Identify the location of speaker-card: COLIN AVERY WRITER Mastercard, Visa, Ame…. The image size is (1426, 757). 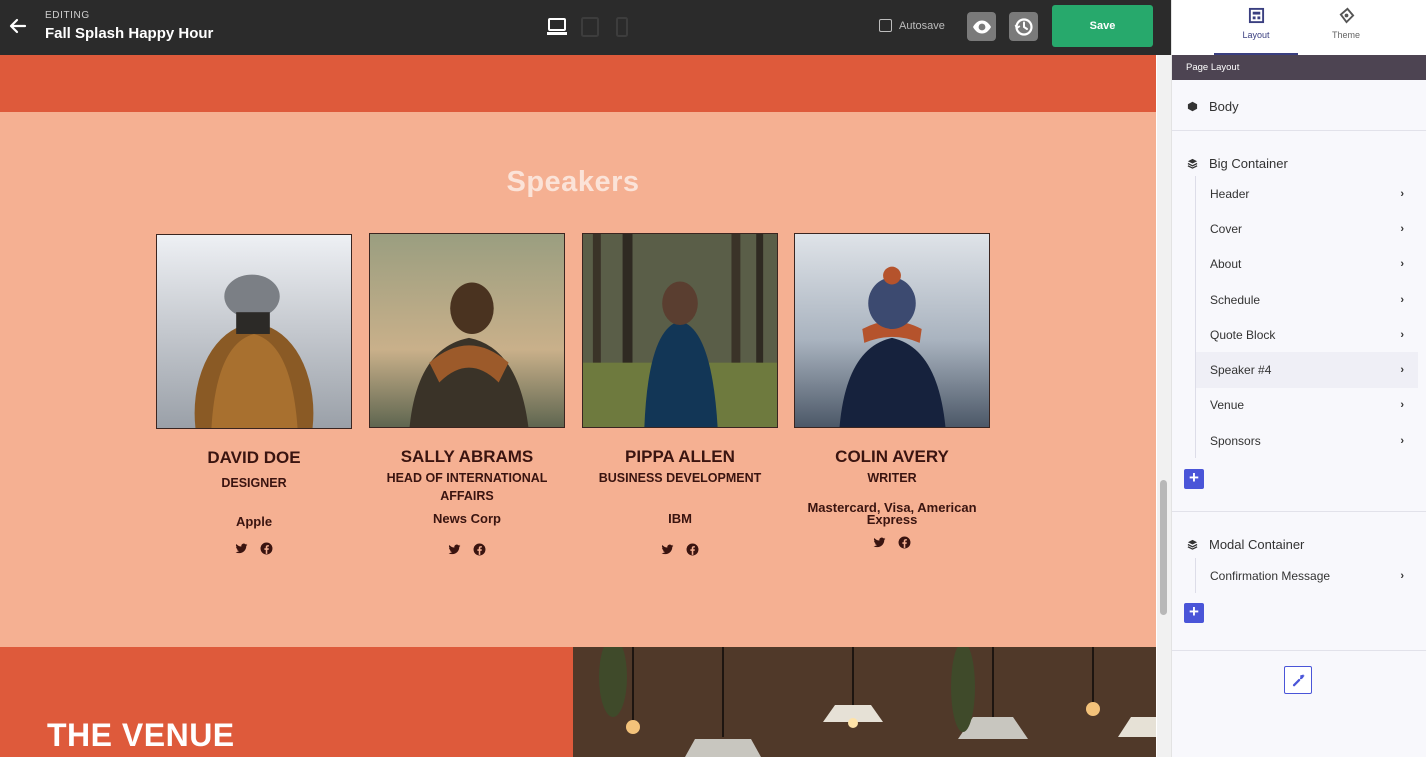
(892, 391).